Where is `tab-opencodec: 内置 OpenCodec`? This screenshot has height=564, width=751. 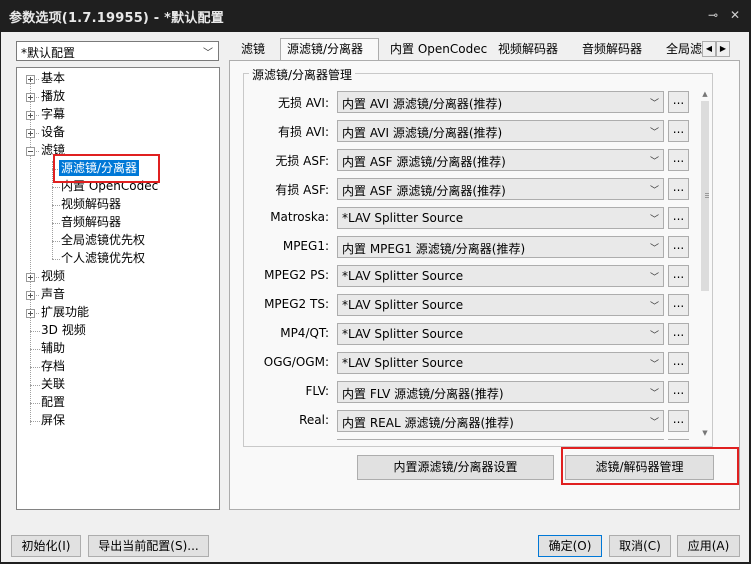
tab-opencodec: 内置 OpenCodec is located at coordinates (438, 49).